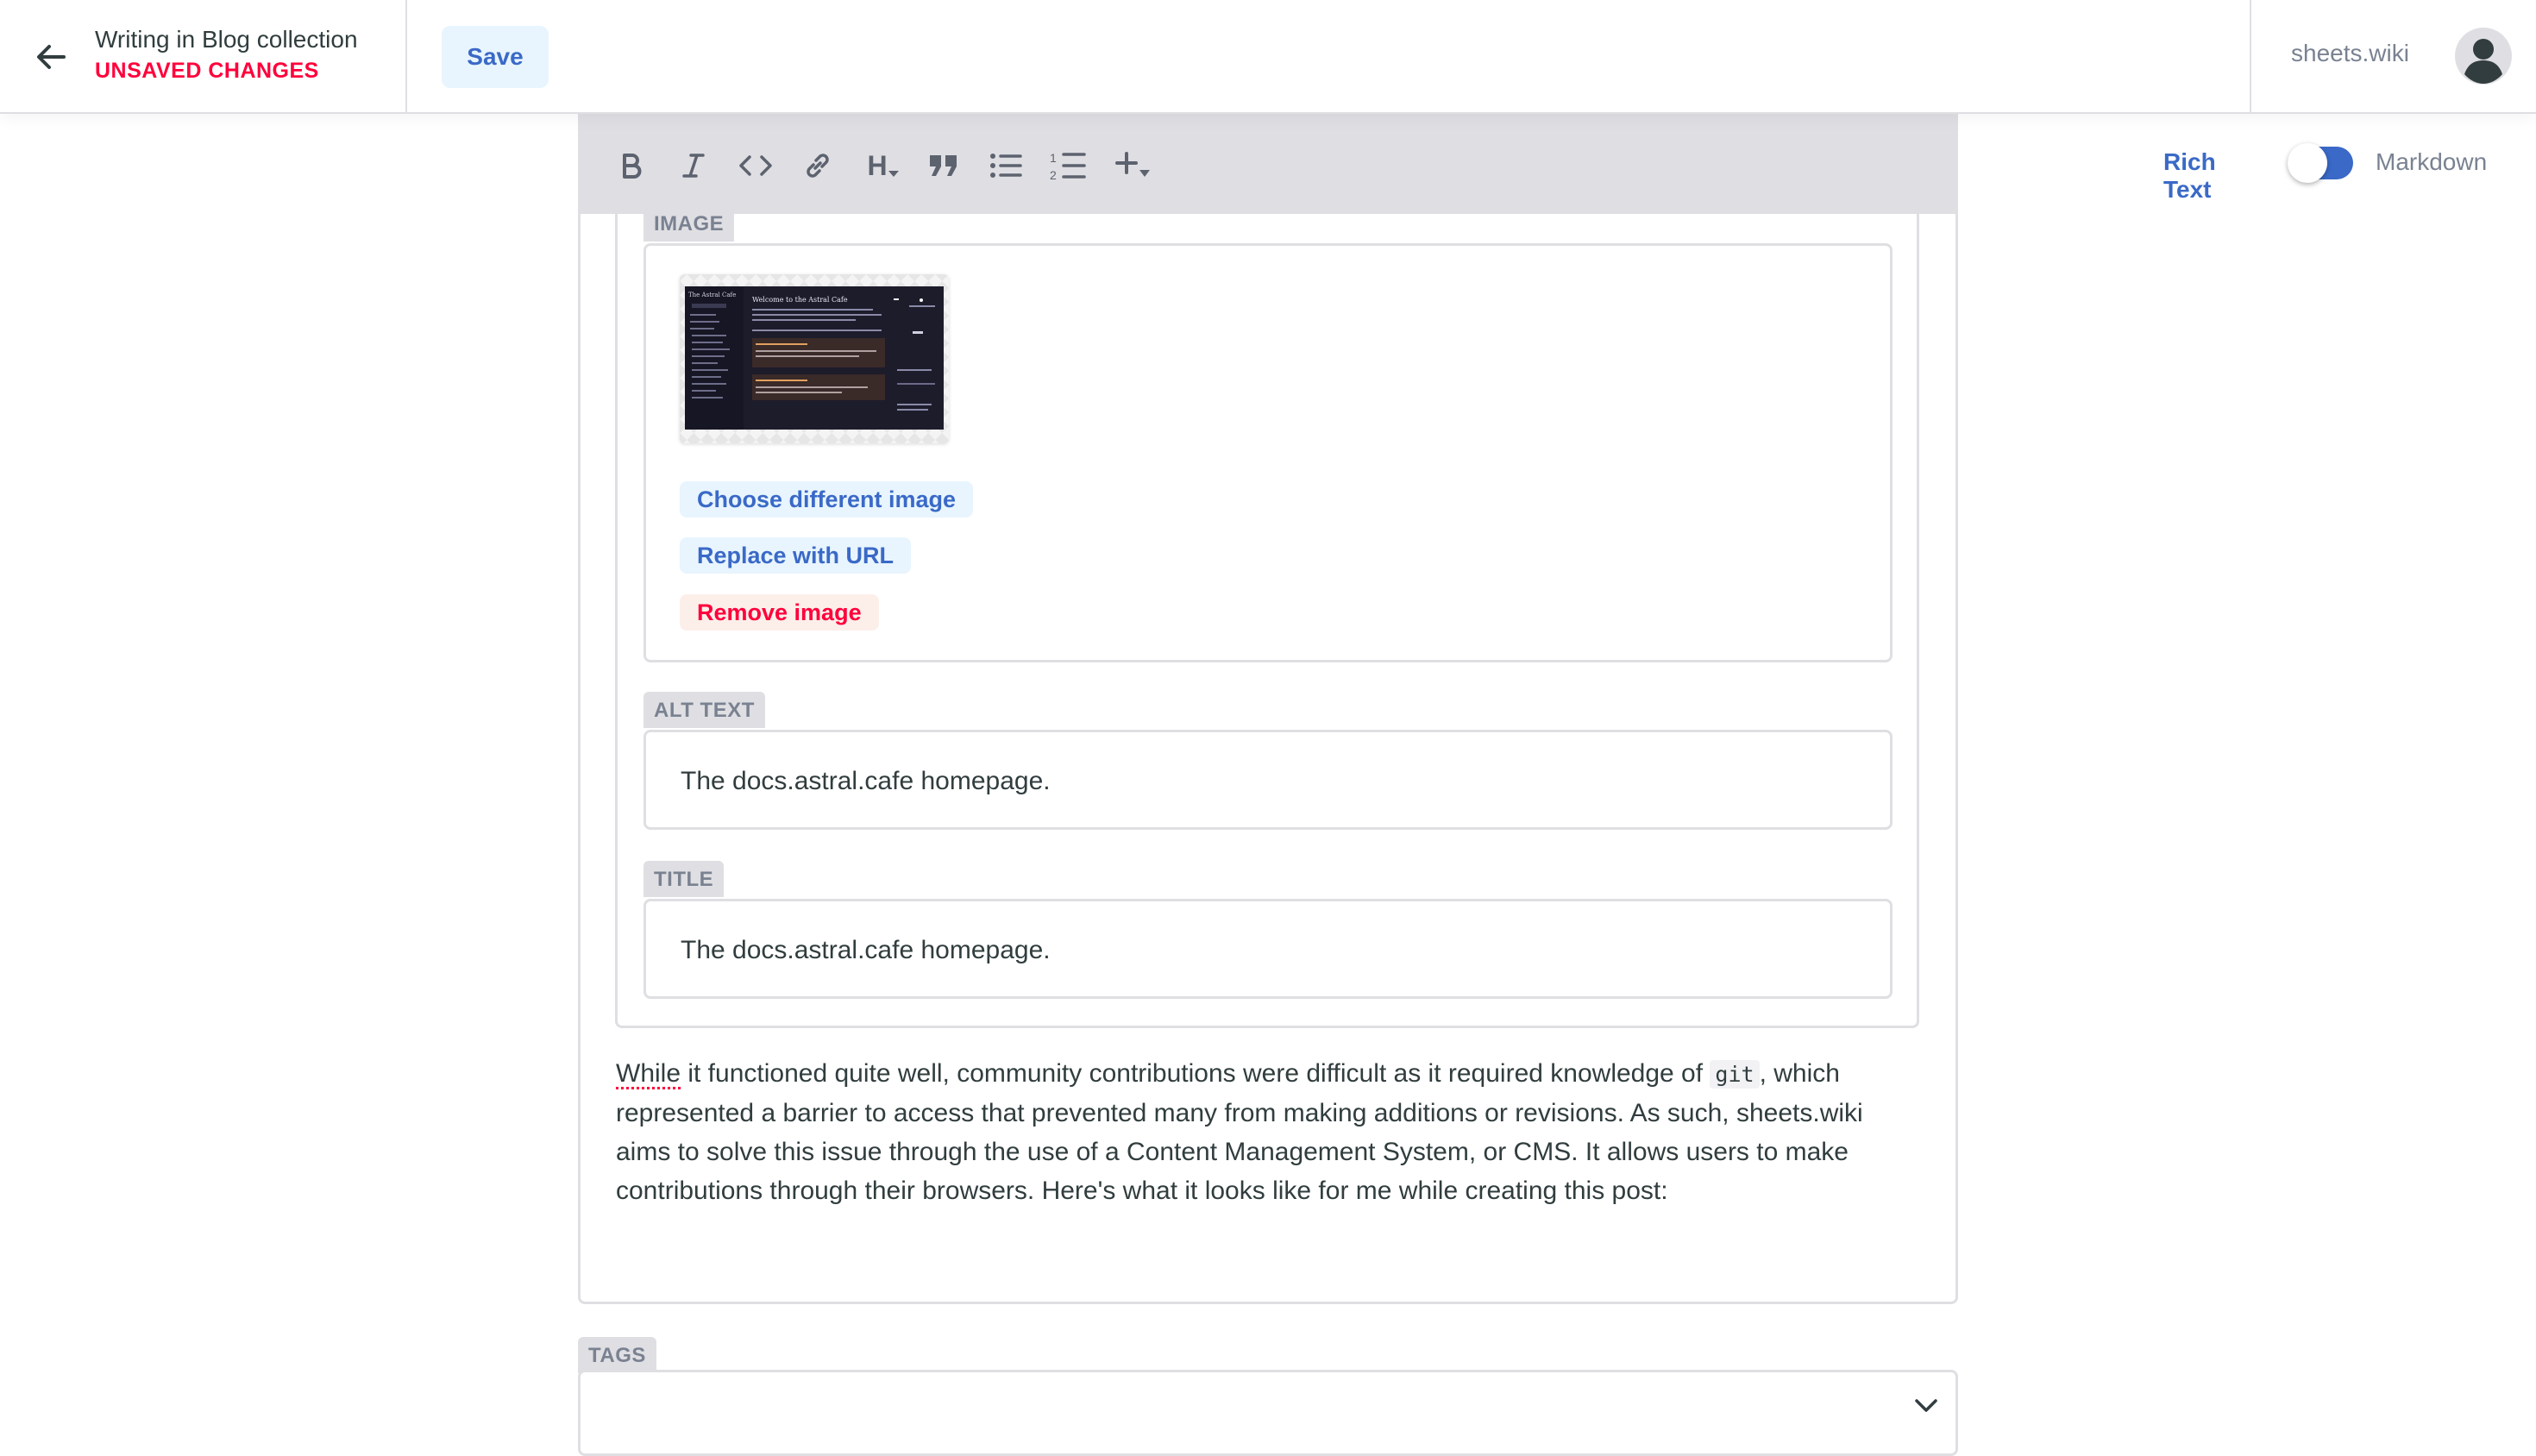 Image resolution: width=2536 pixels, height=1456 pixels. I want to click on replace-with-url-button: Replace with URL, so click(796, 555).